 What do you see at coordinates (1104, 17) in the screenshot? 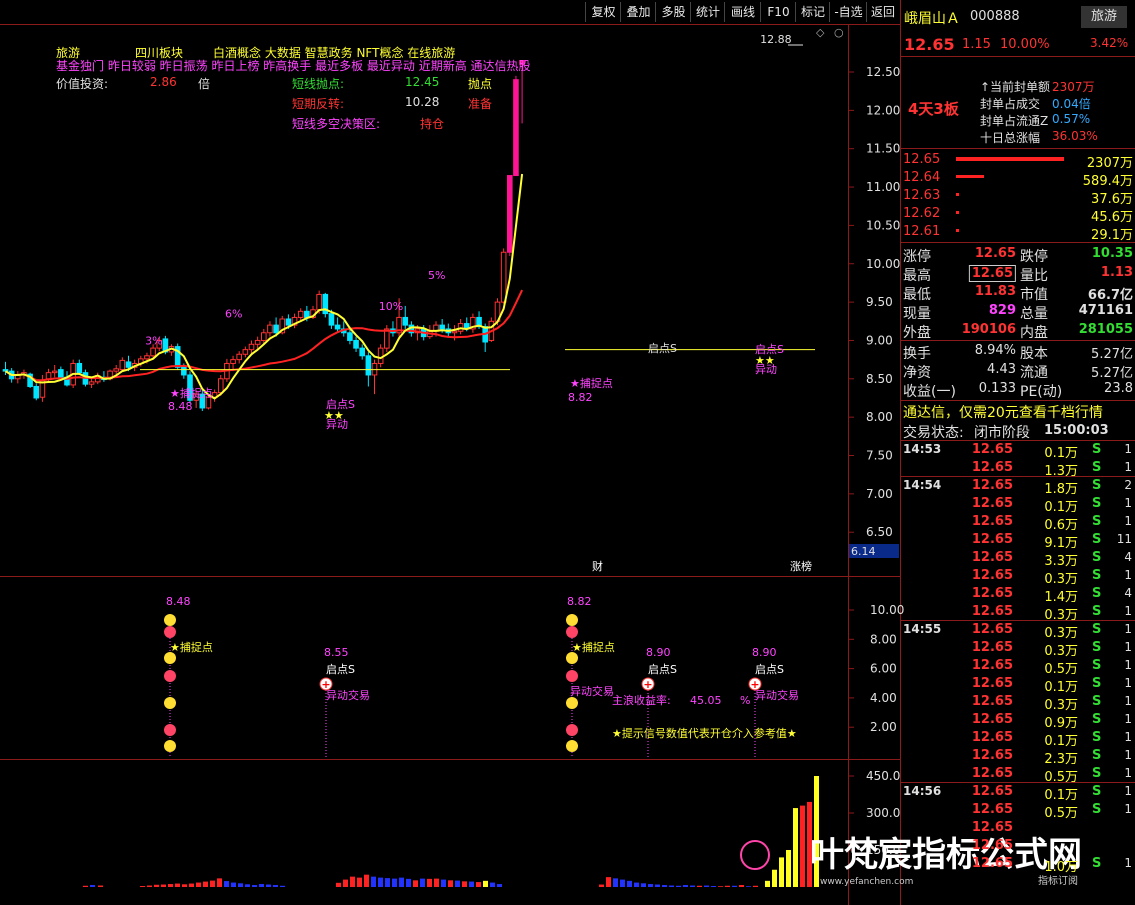
I see `sector-button: 旅游` at bounding box center [1104, 17].